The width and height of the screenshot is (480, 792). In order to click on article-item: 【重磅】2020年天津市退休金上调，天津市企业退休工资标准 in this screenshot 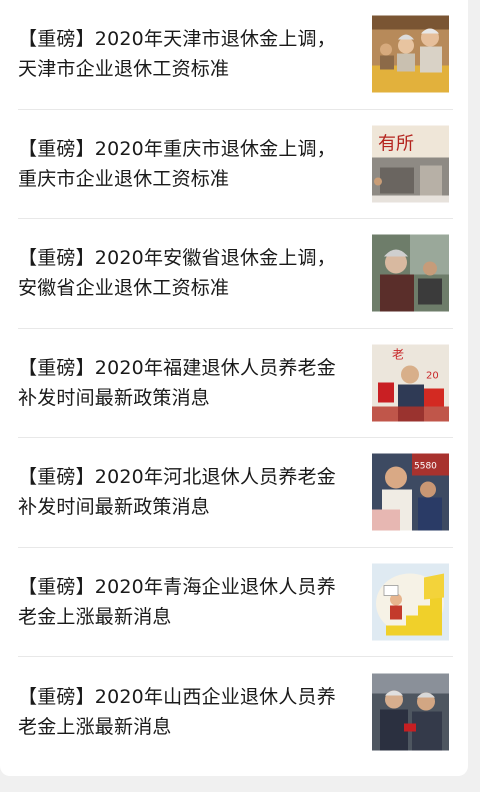, I will do `click(235, 55)`.